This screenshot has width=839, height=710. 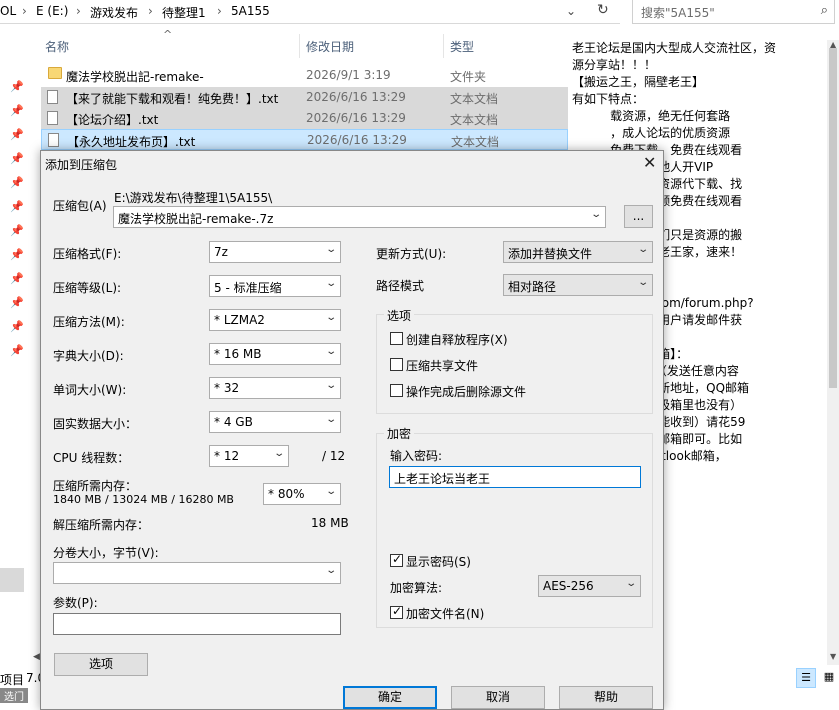 What do you see at coordinates (330, 523) in the screenshot?
I see `mem-decomp-value: 18 MB` at bounding box center [330, 523].